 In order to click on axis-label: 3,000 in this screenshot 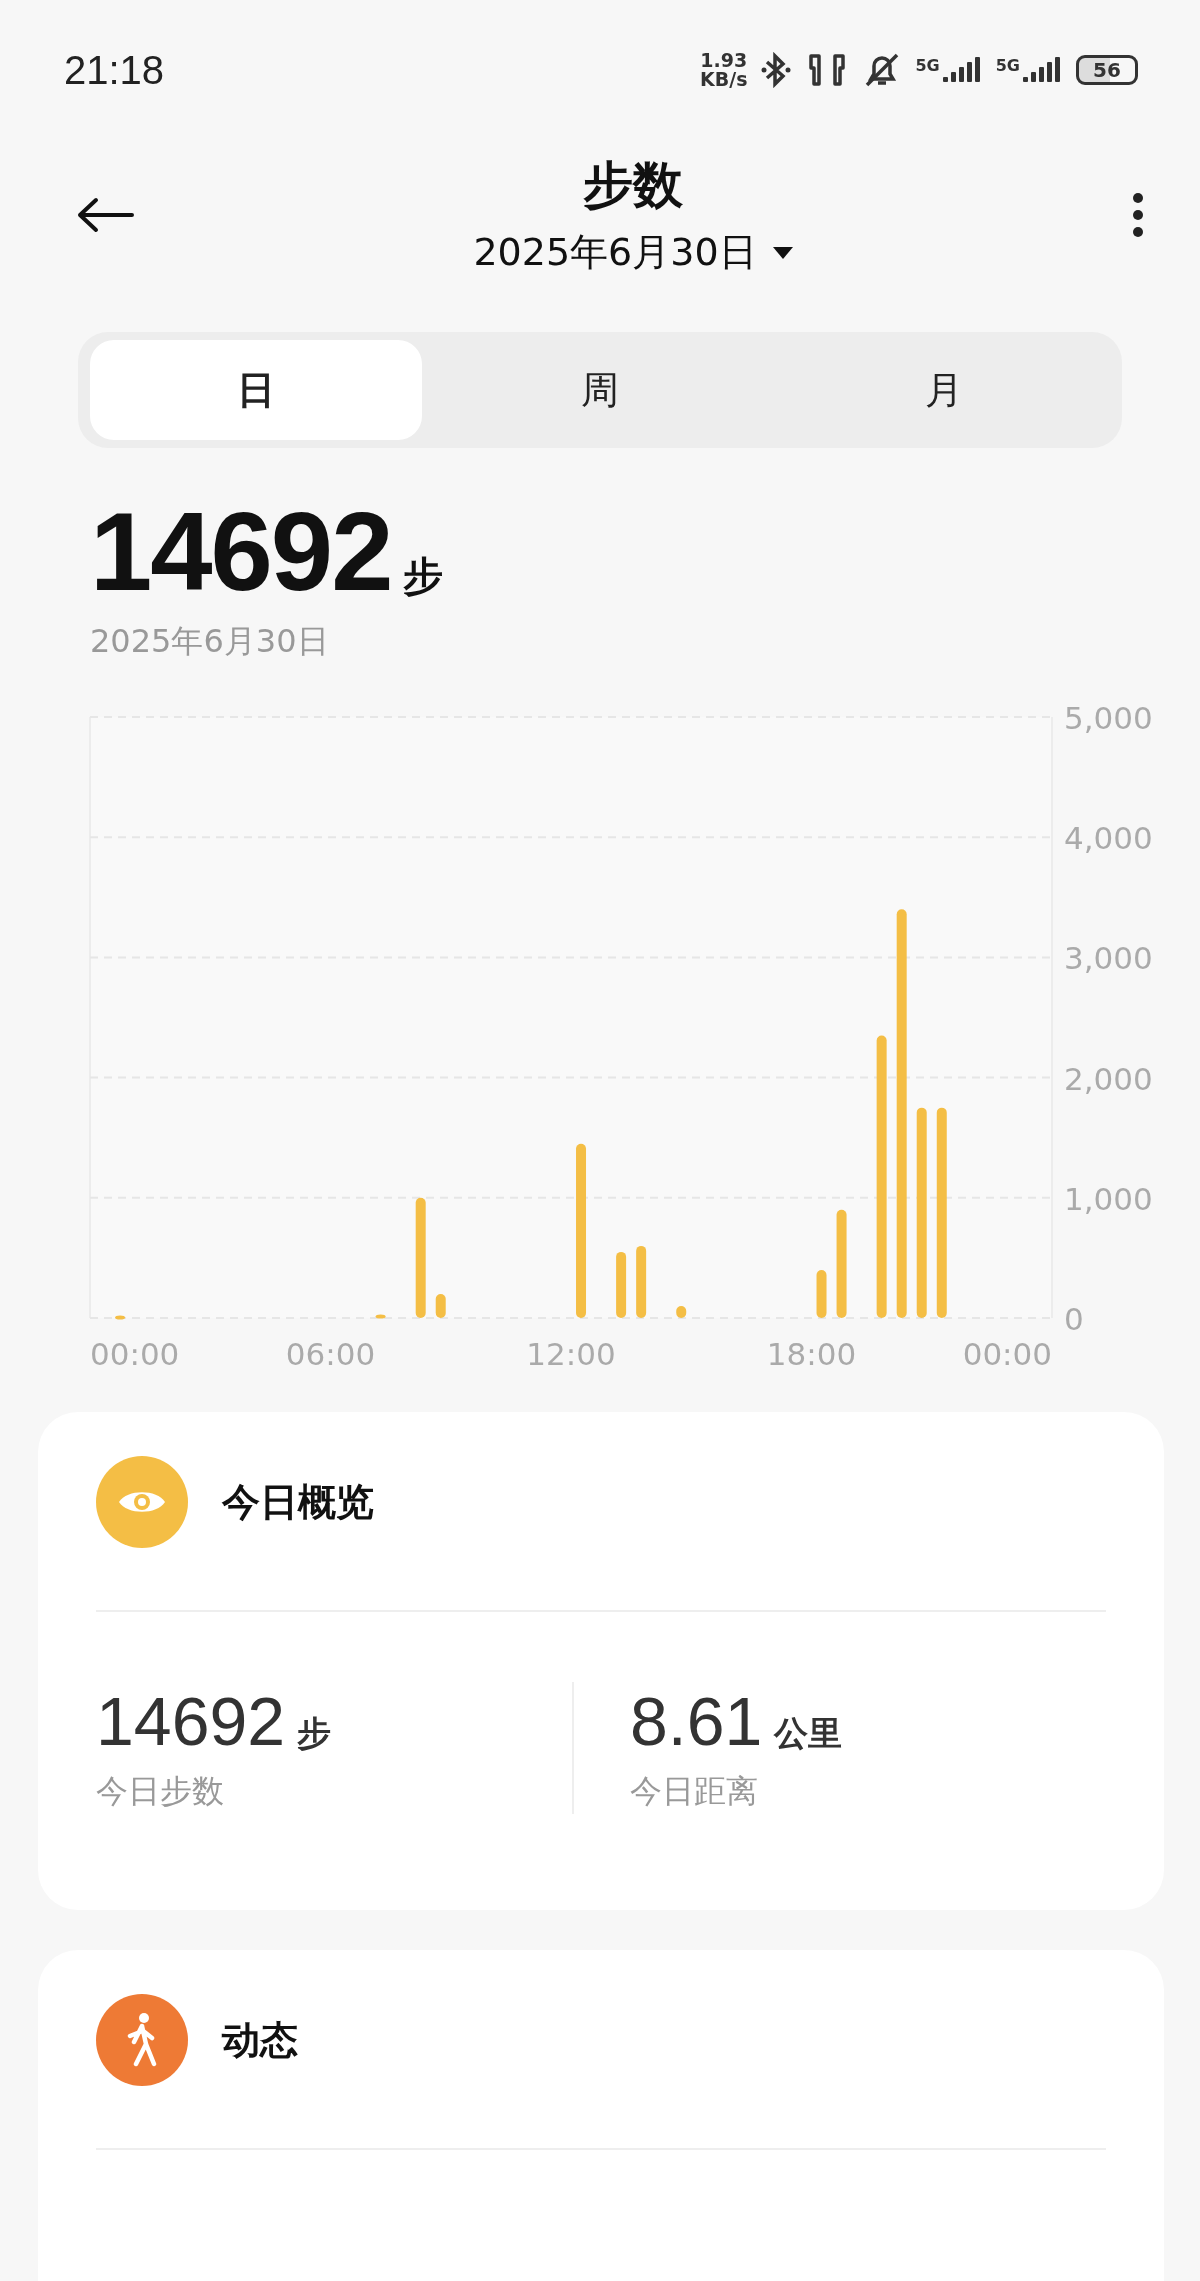, I will do `click(1108, 958)`.